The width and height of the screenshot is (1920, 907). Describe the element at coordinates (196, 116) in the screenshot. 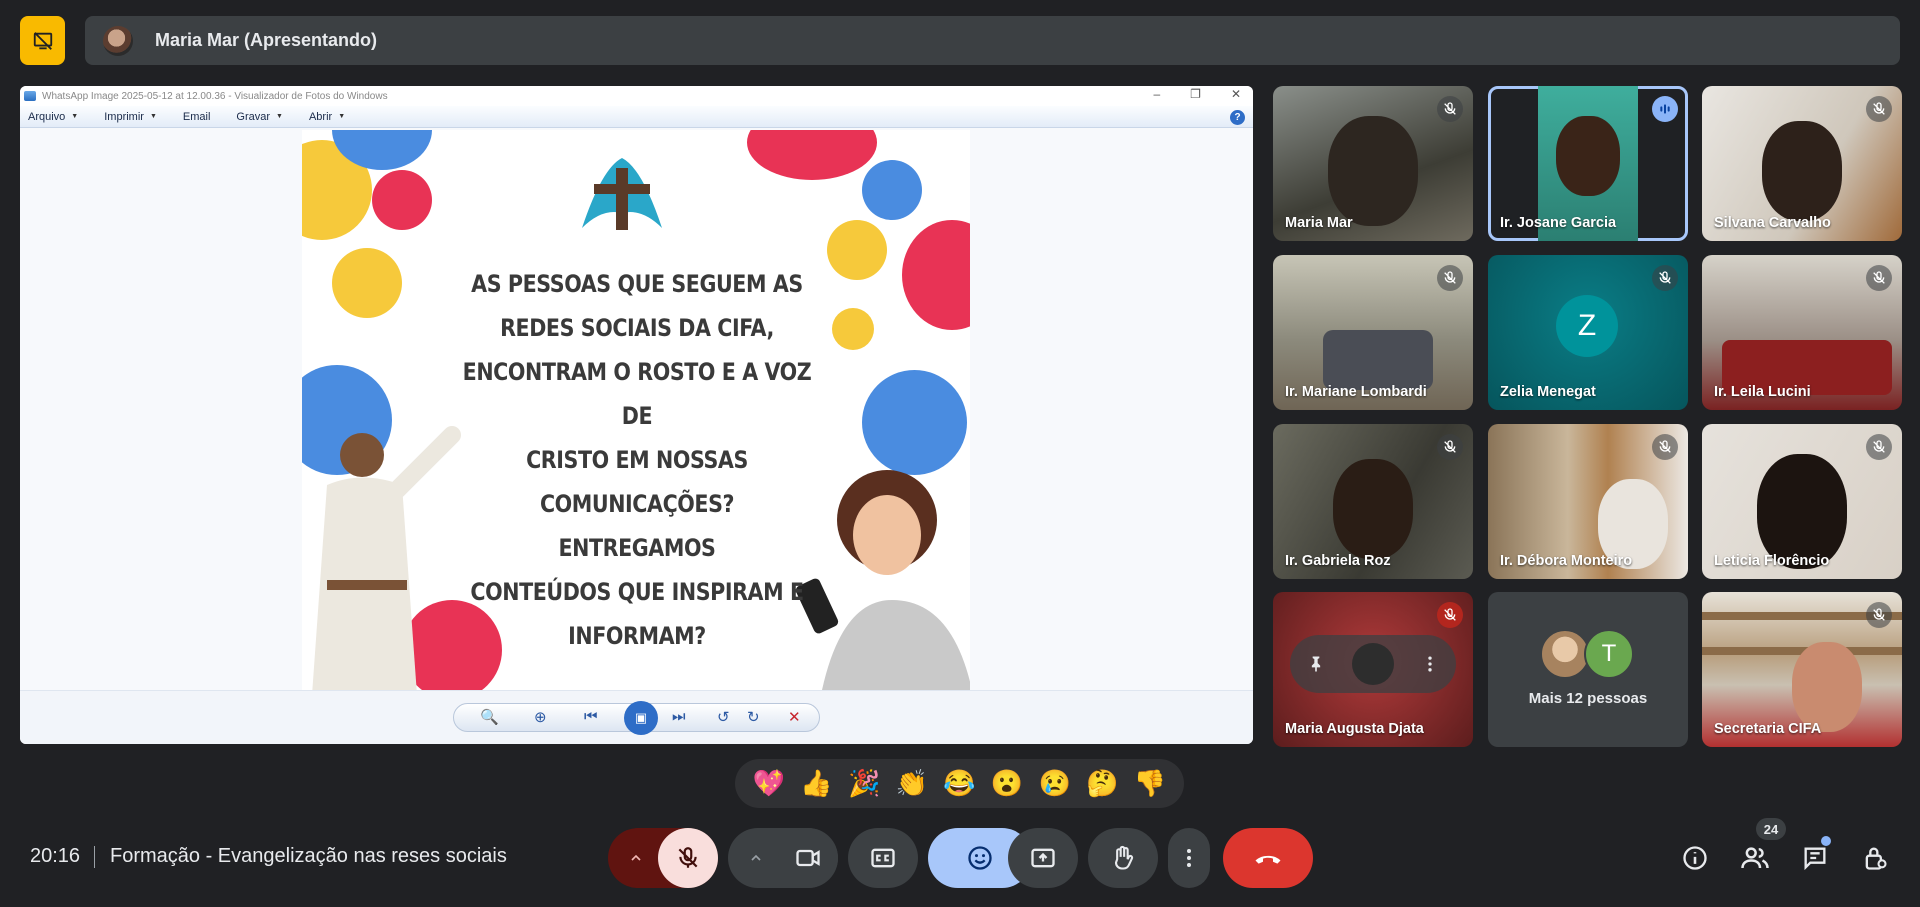

I see `menu-email: Email` at that location.